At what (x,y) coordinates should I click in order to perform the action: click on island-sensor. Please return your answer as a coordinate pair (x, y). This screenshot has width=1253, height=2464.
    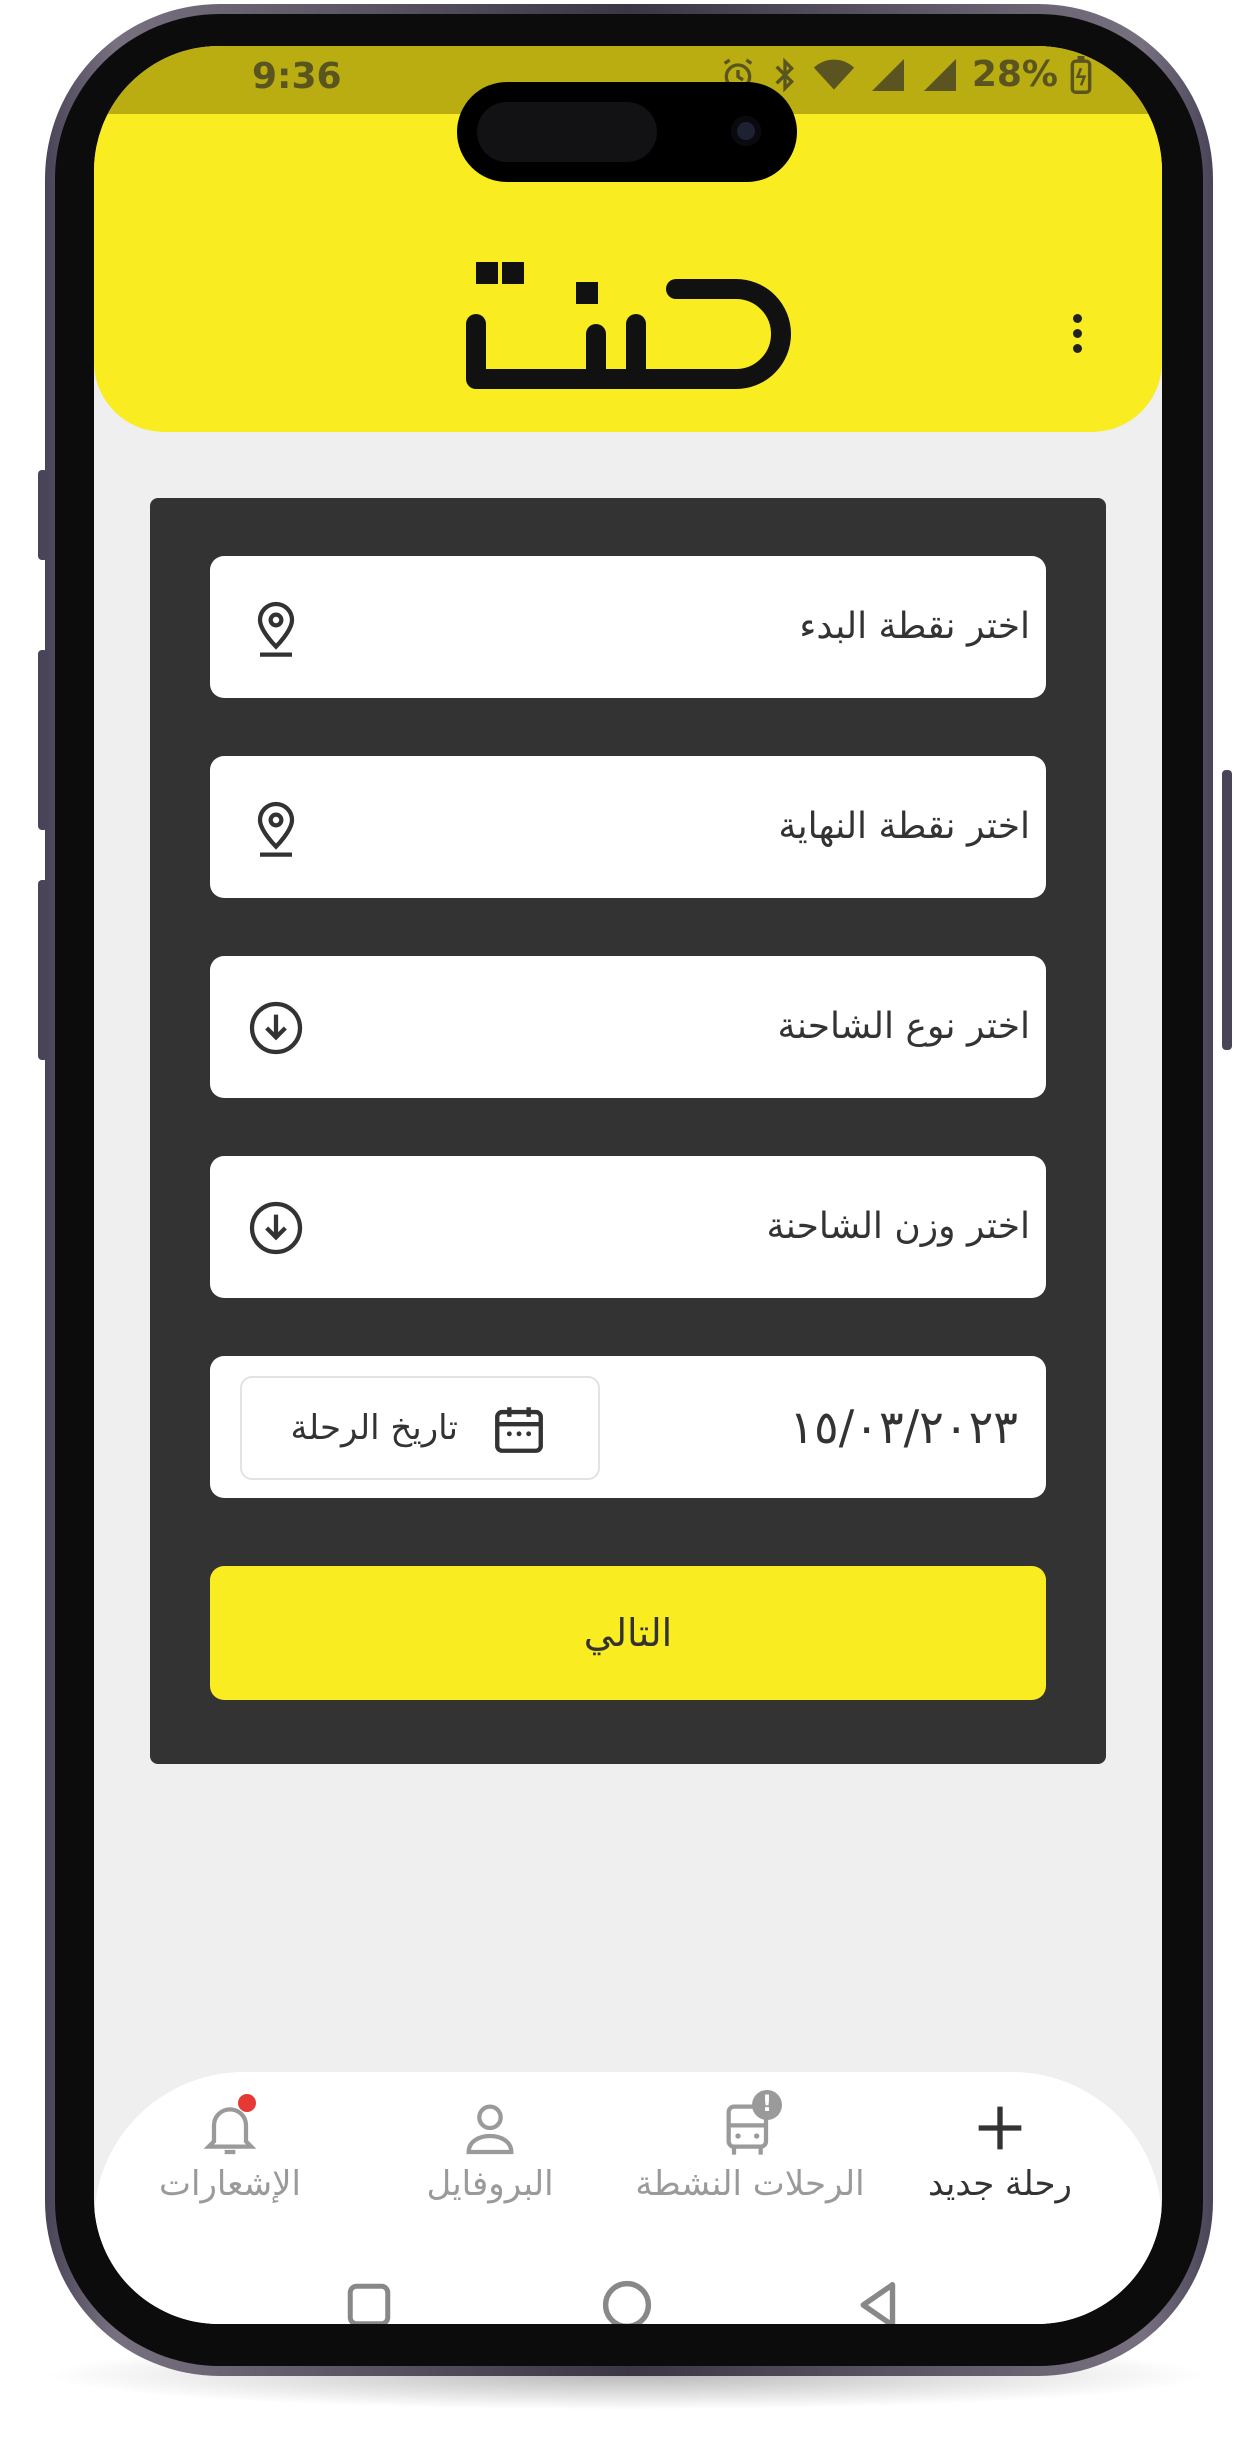
    Looking at the image, I should click on (567, 132).